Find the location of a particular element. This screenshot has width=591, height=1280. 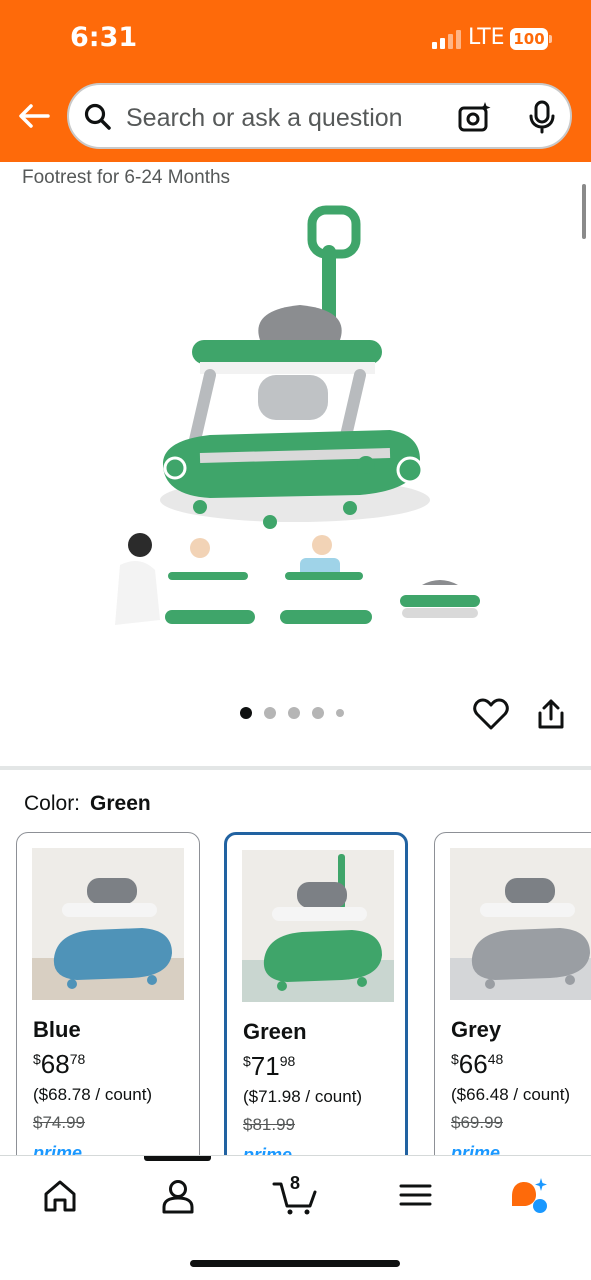

product-title: Footrest for 6-24 Months is located at coordinates (126, 177).